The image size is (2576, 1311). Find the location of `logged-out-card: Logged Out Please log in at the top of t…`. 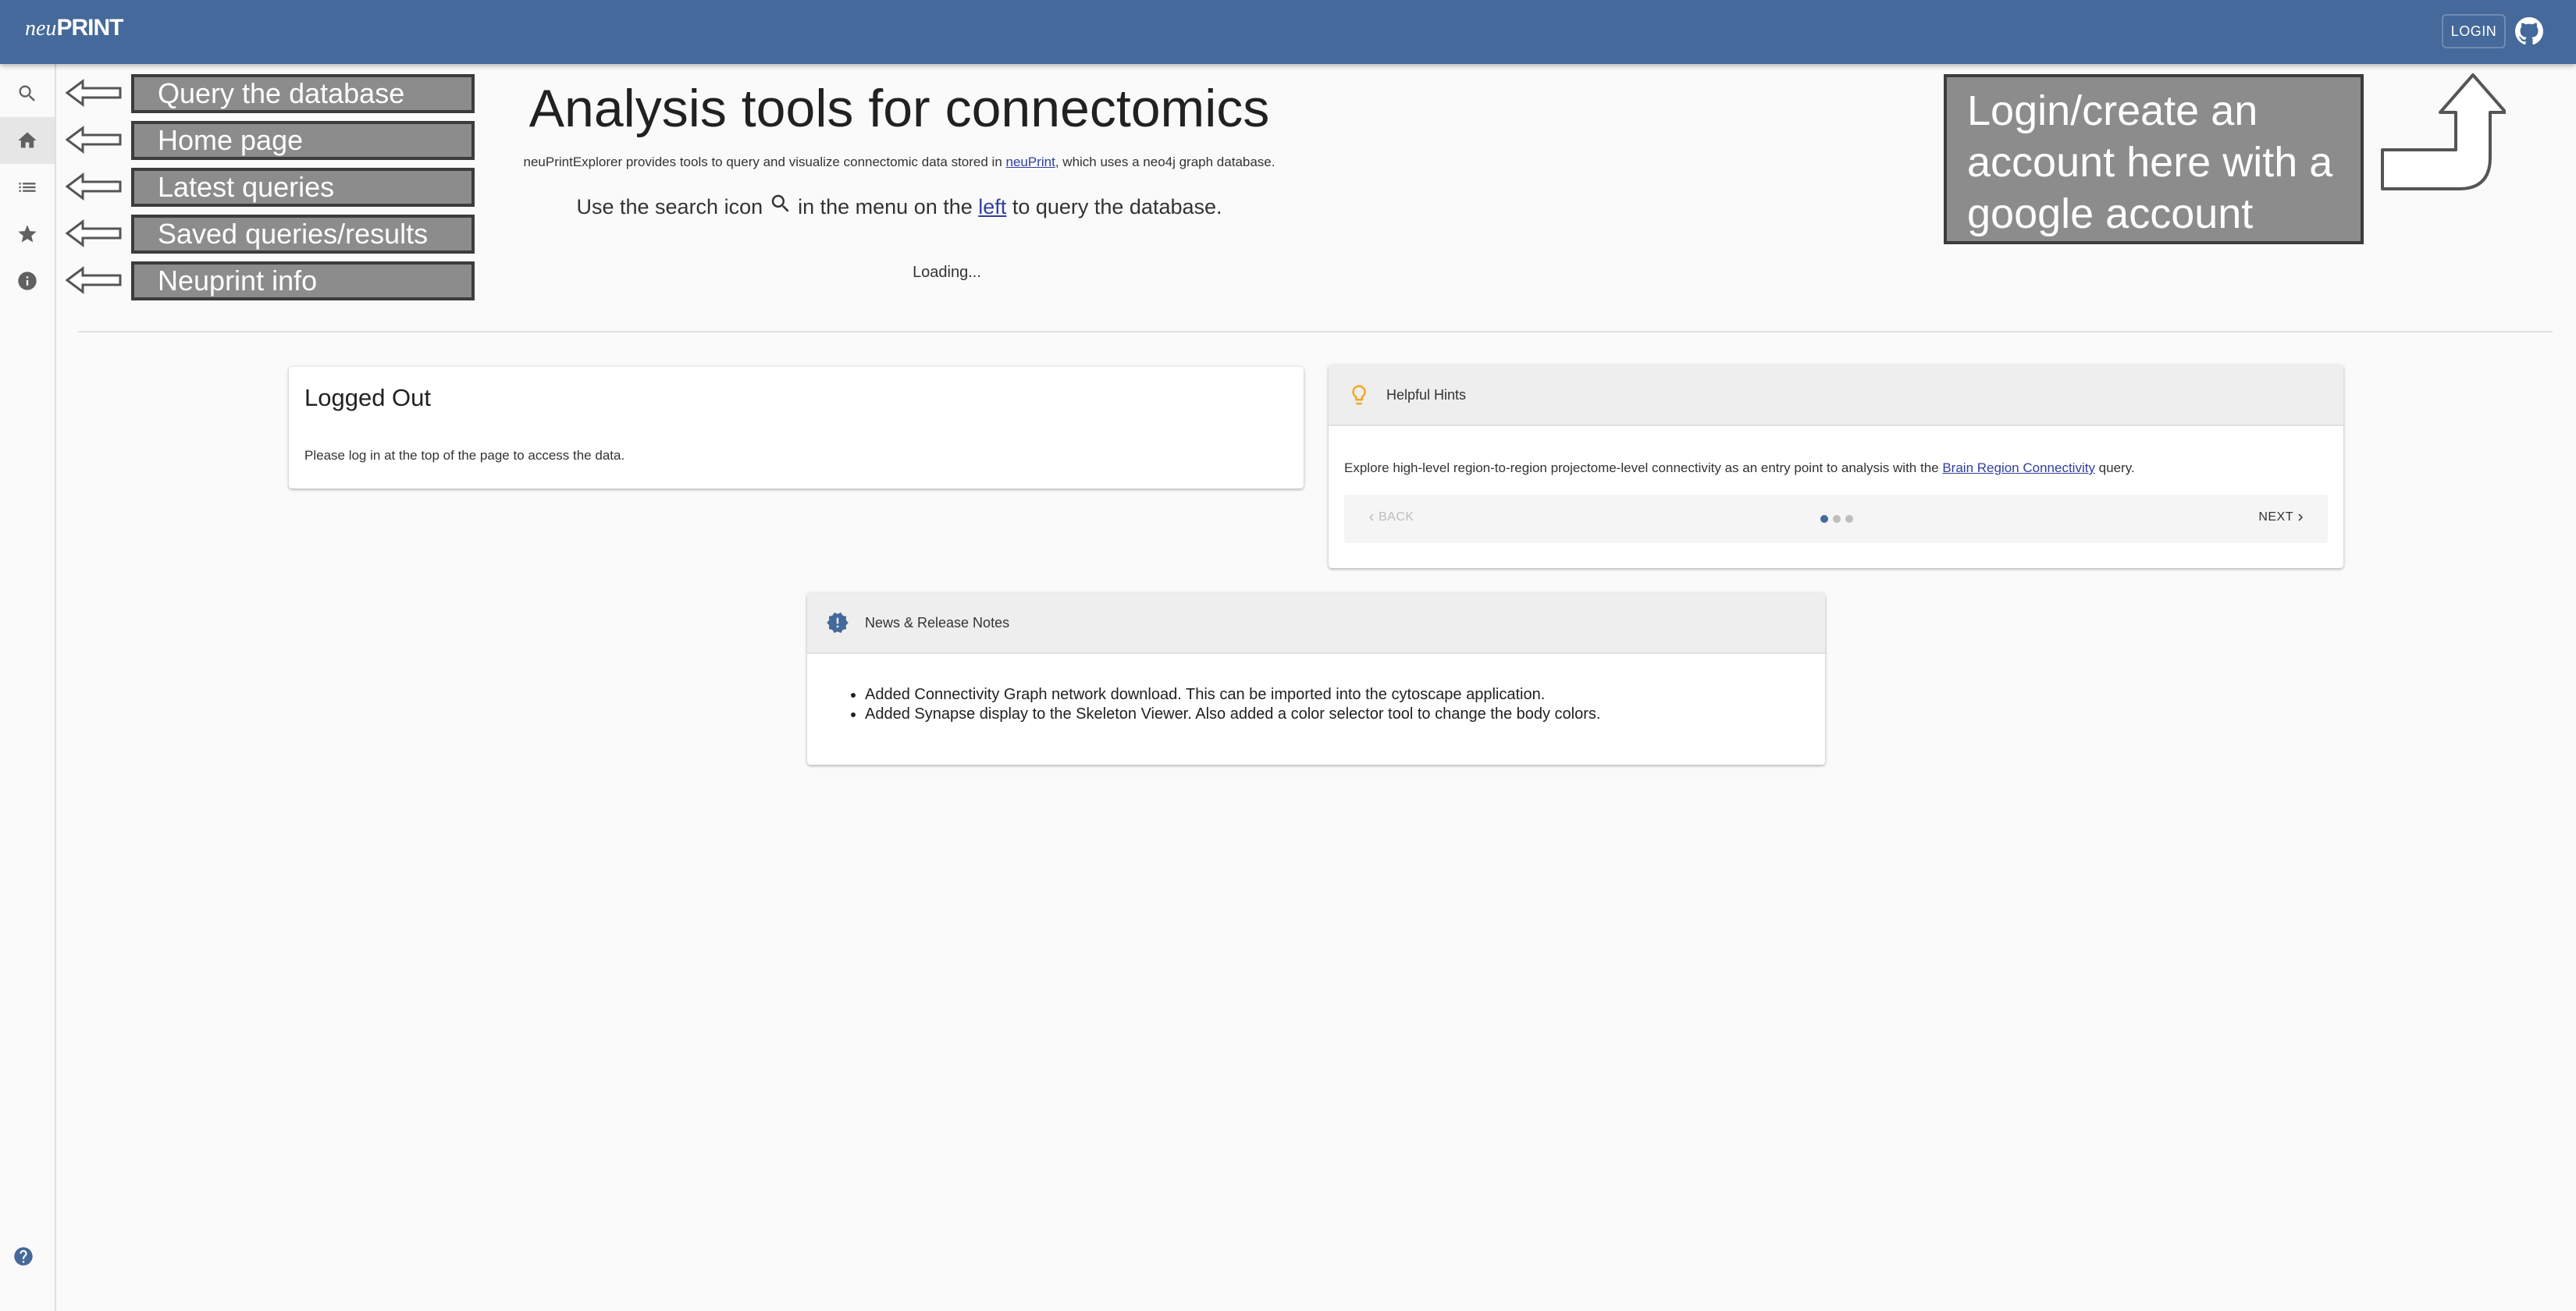

logged-out-card: Logged Out Please log in at the top of t… is located at coordinates (796, 428).